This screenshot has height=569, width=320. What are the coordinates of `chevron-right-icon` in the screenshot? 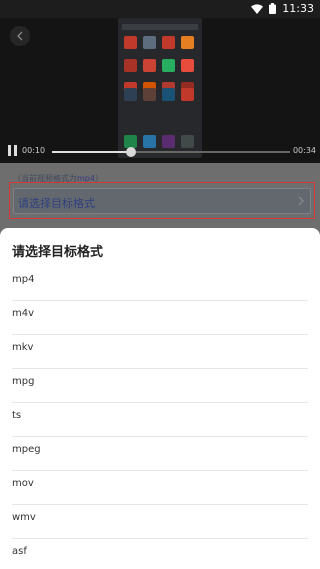 It's located at (301, 201).